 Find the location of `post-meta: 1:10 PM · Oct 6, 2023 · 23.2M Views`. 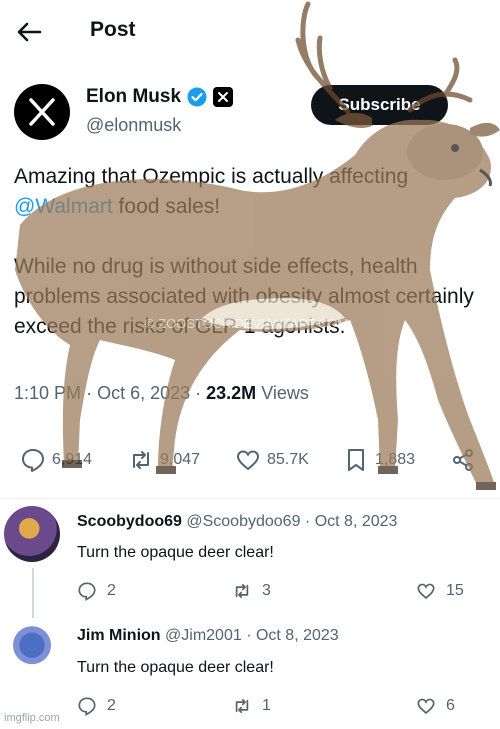

post-meta: 1:10 PM · Oct 6, 2023 · 23.2M Views is located at coordinates (161, 393).